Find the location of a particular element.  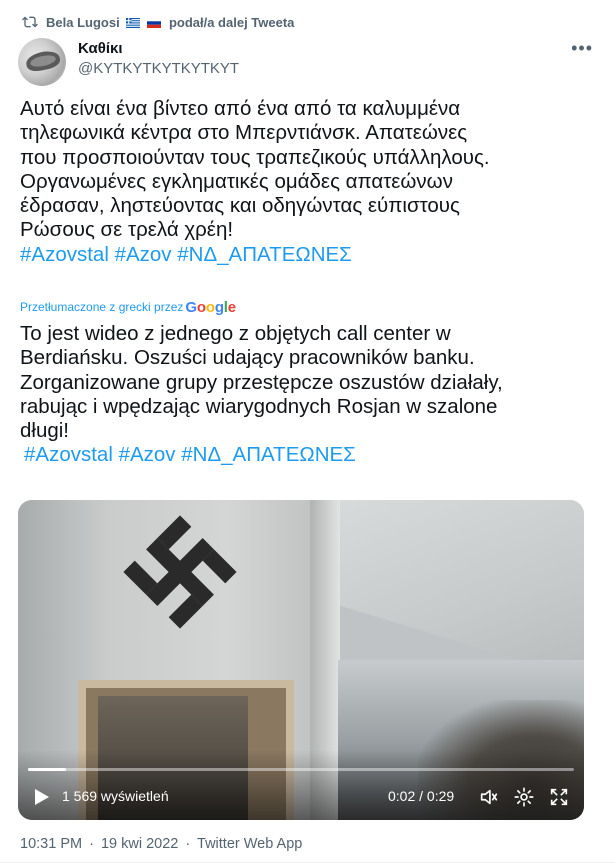

hashtags-greek: #Azovstal #Azov #ΝΔ_ΑΠΑΤΕΩΝΕΣ is located at coordinates (307, 255).